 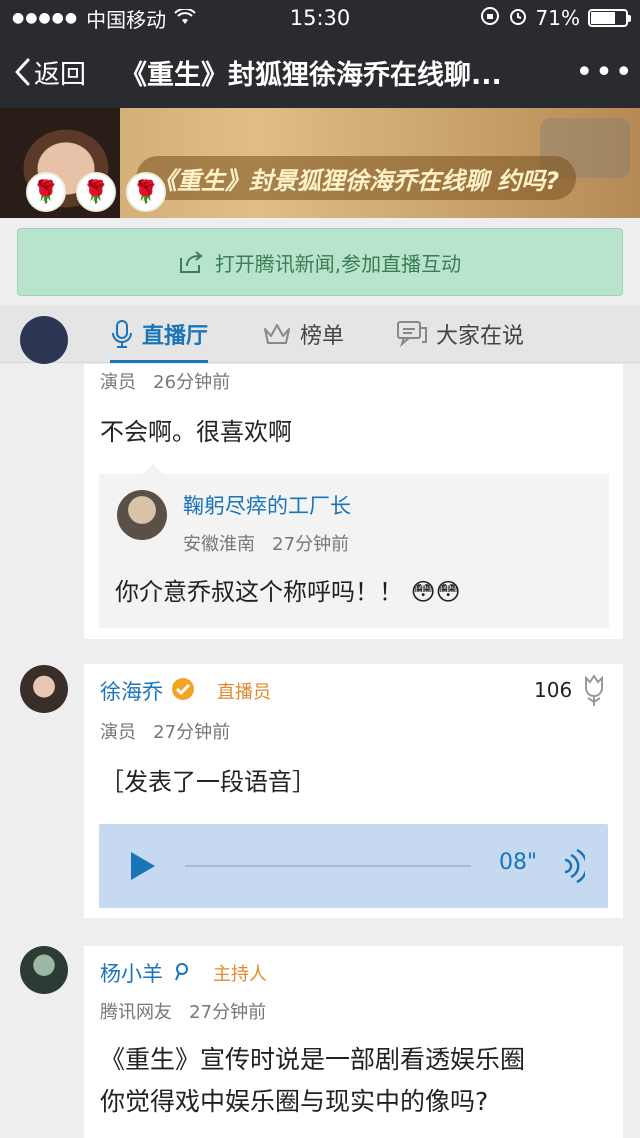 I want to click on share-icon, so click(x=191, y=262).